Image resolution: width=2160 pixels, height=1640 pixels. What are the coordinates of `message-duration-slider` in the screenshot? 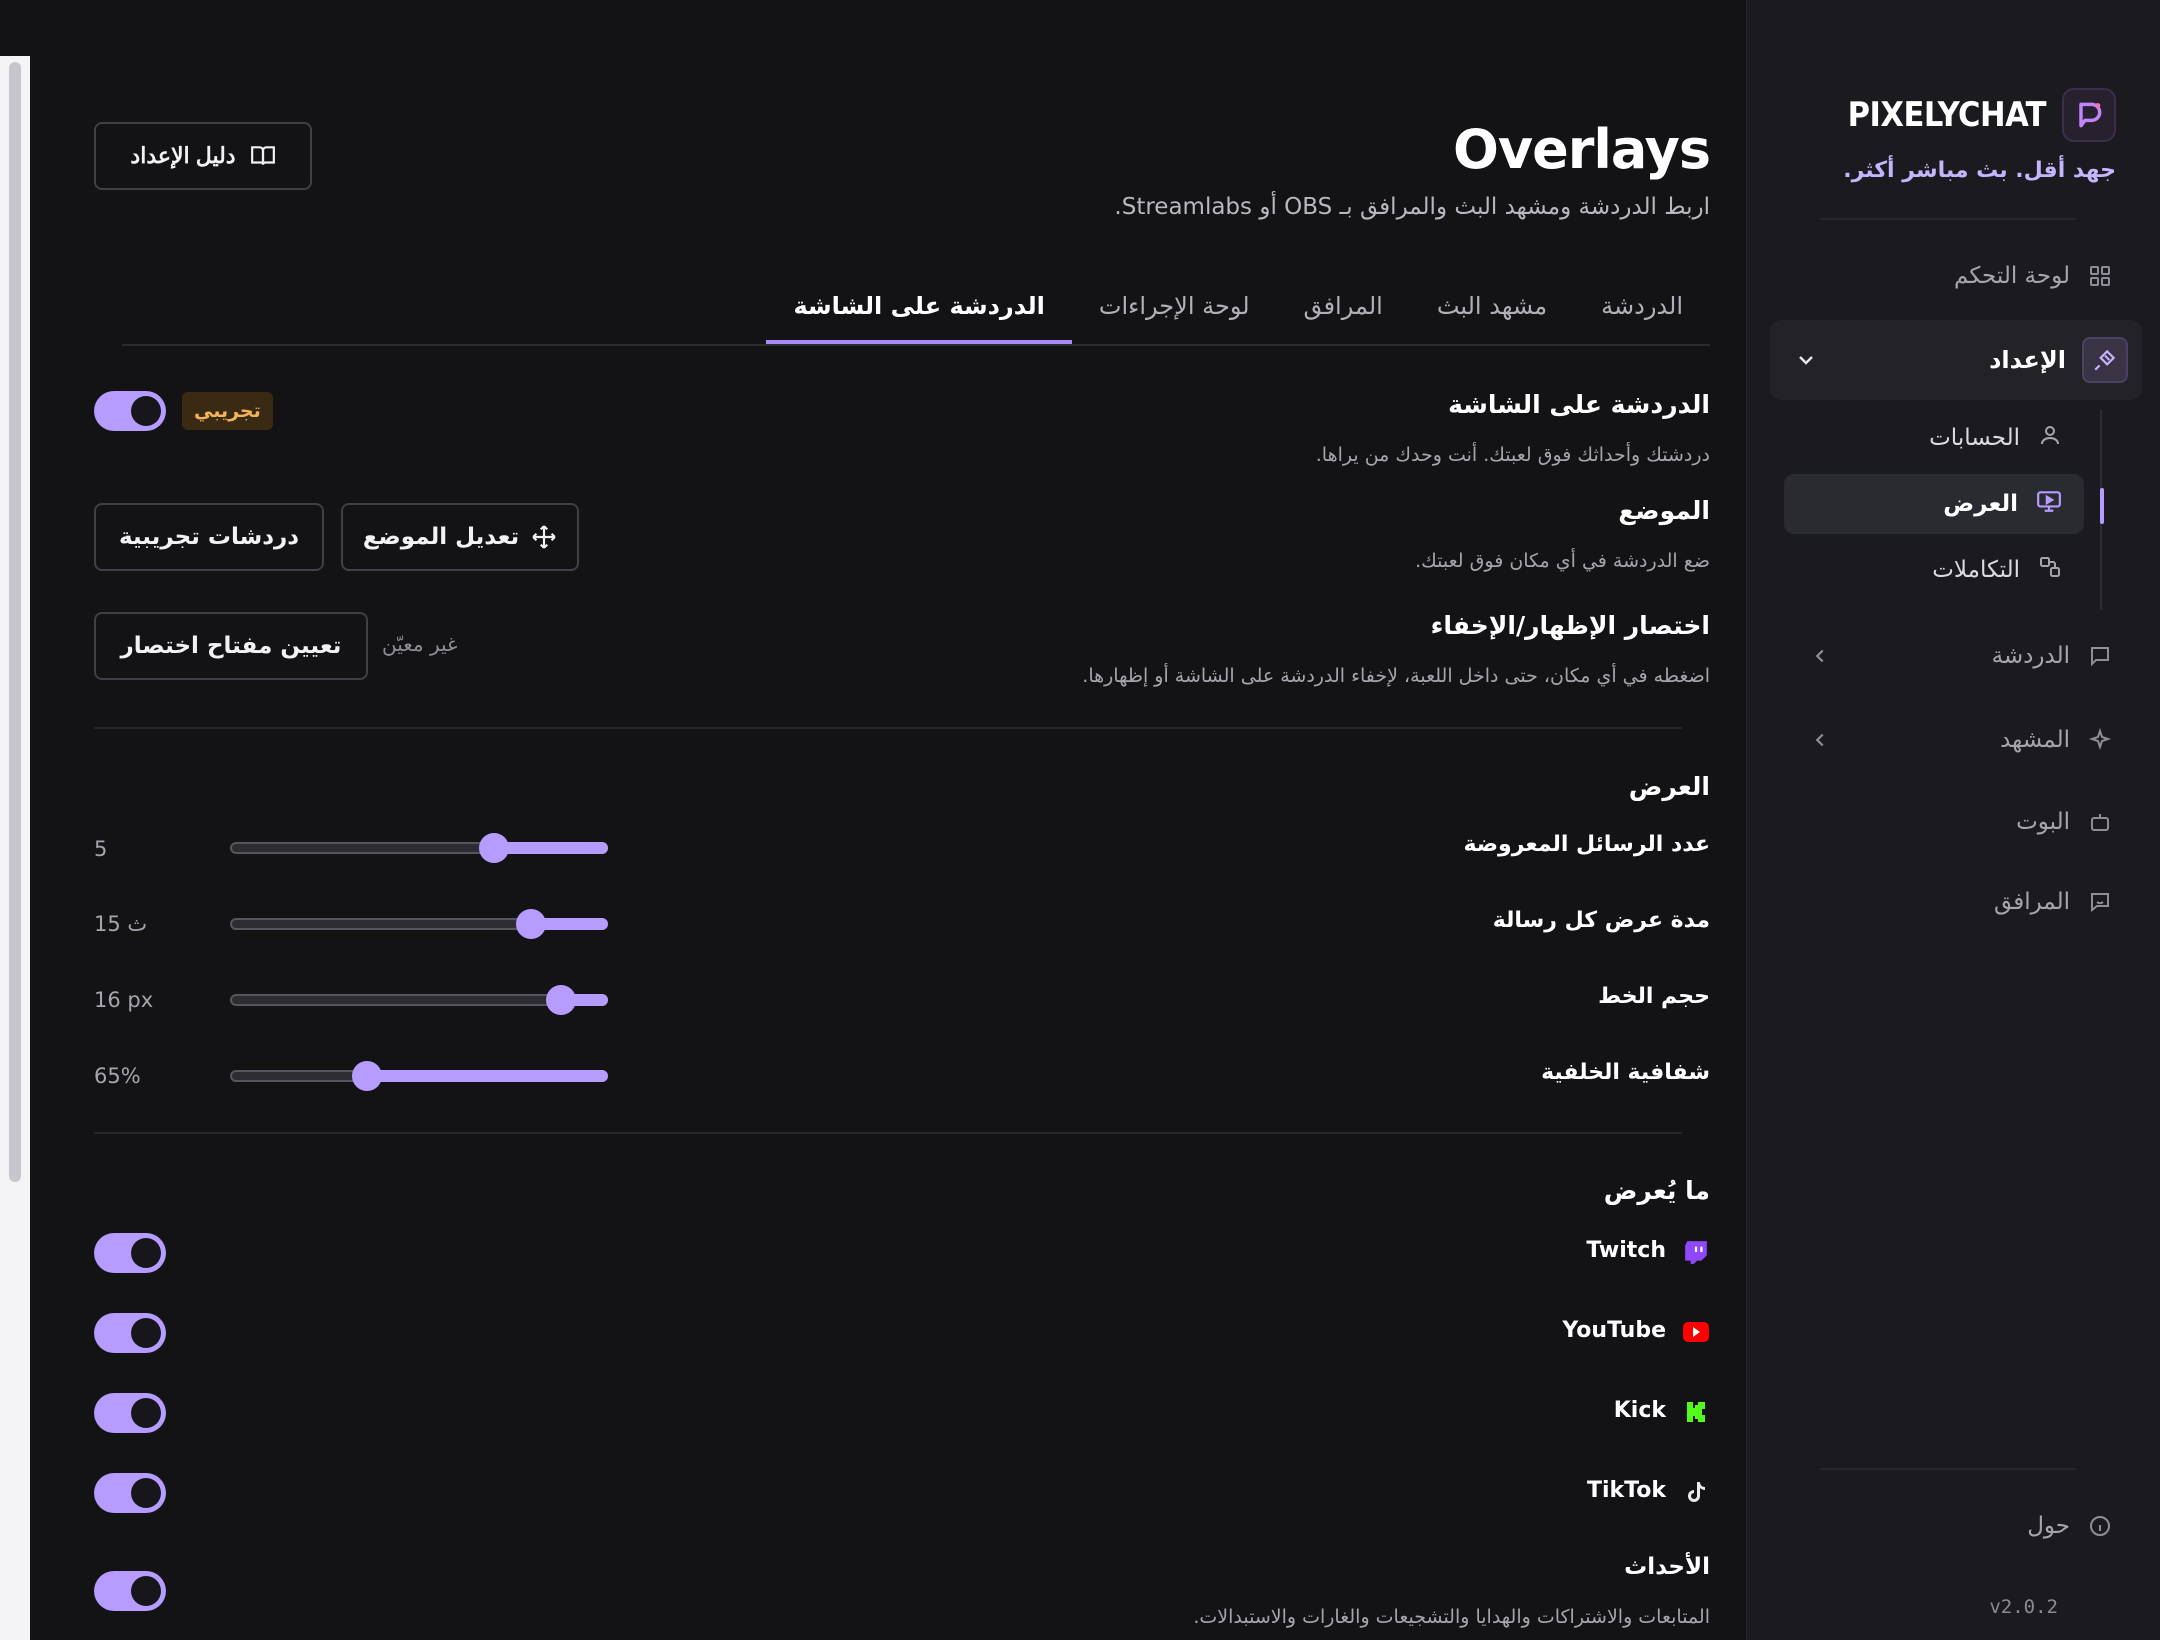 It's located at (419, 924).